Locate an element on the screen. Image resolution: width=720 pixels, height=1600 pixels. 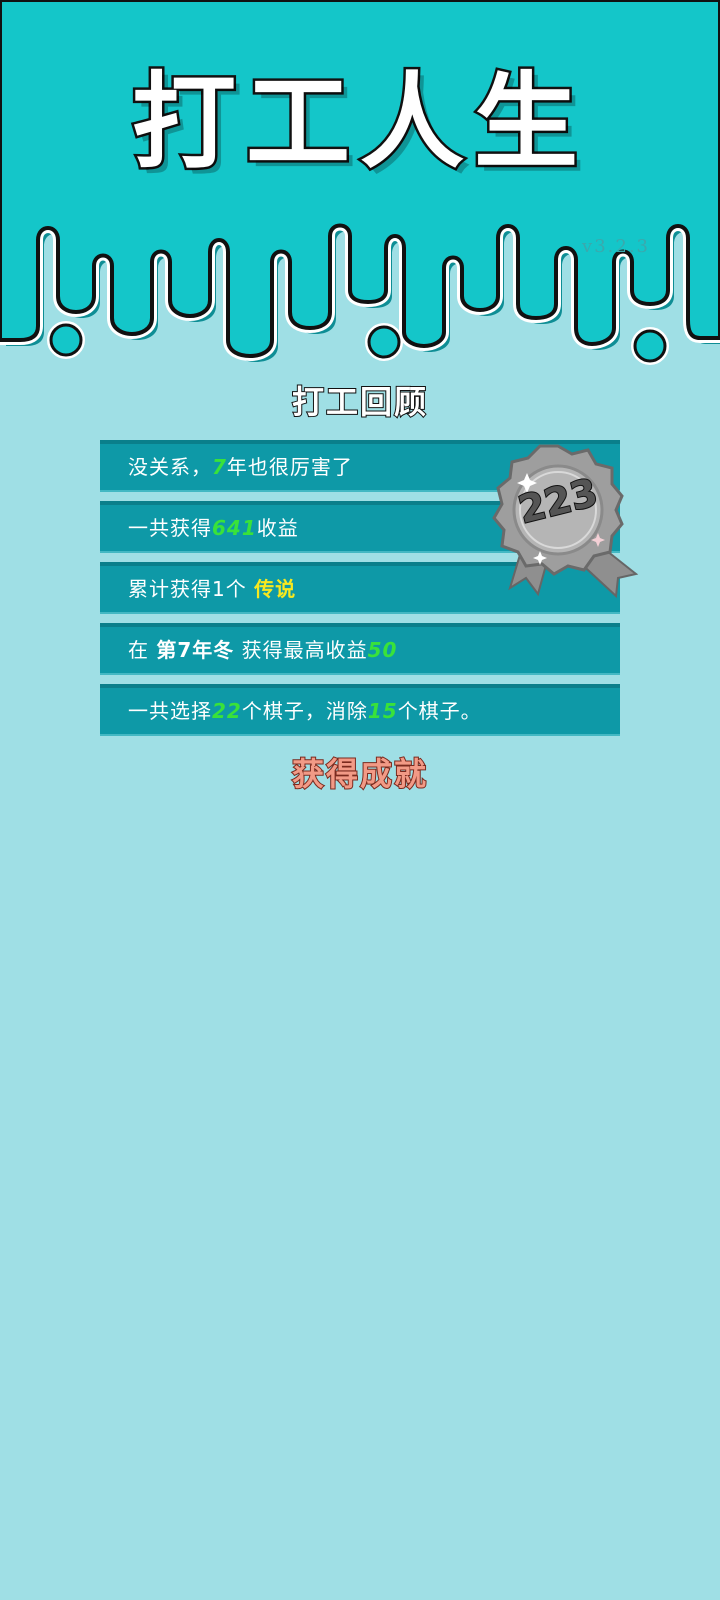
version-label: v3.2.3 is located at coordinates (616, 246).